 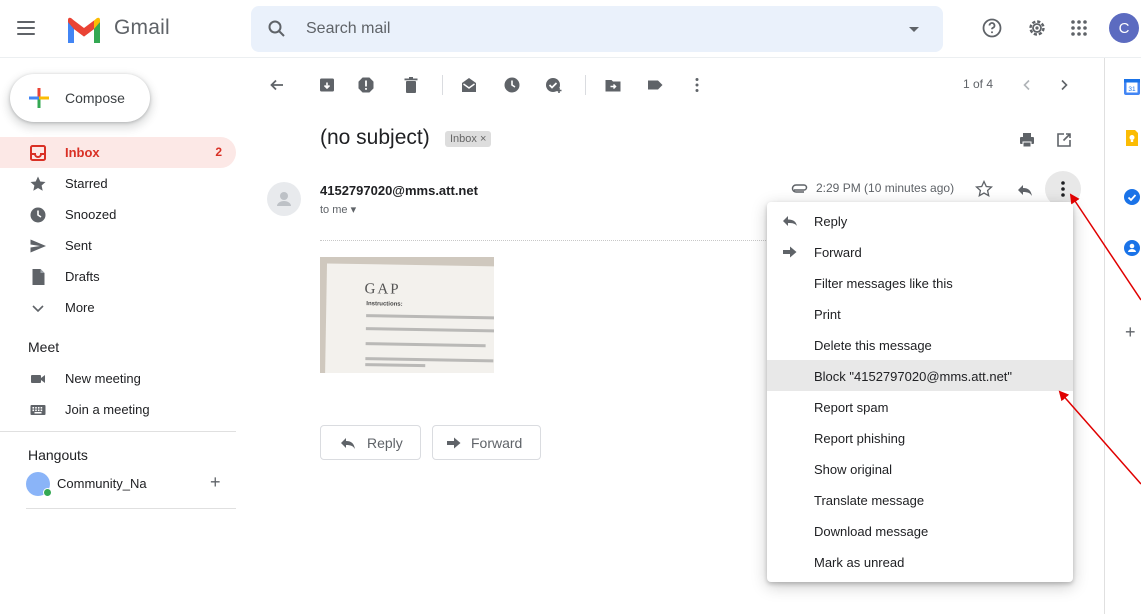 What do you see at coordinates (47, 492) in the screenshot?
I see `online-status-icon` at bounding box center [47, 492].